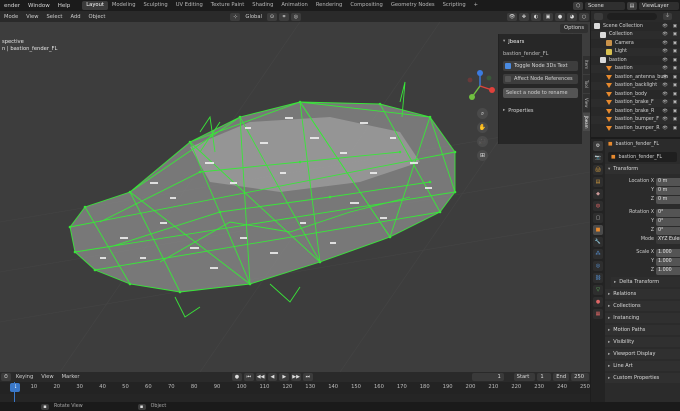  I want to click on workspace-tab-rendering: Rendering, so click(329, 5).